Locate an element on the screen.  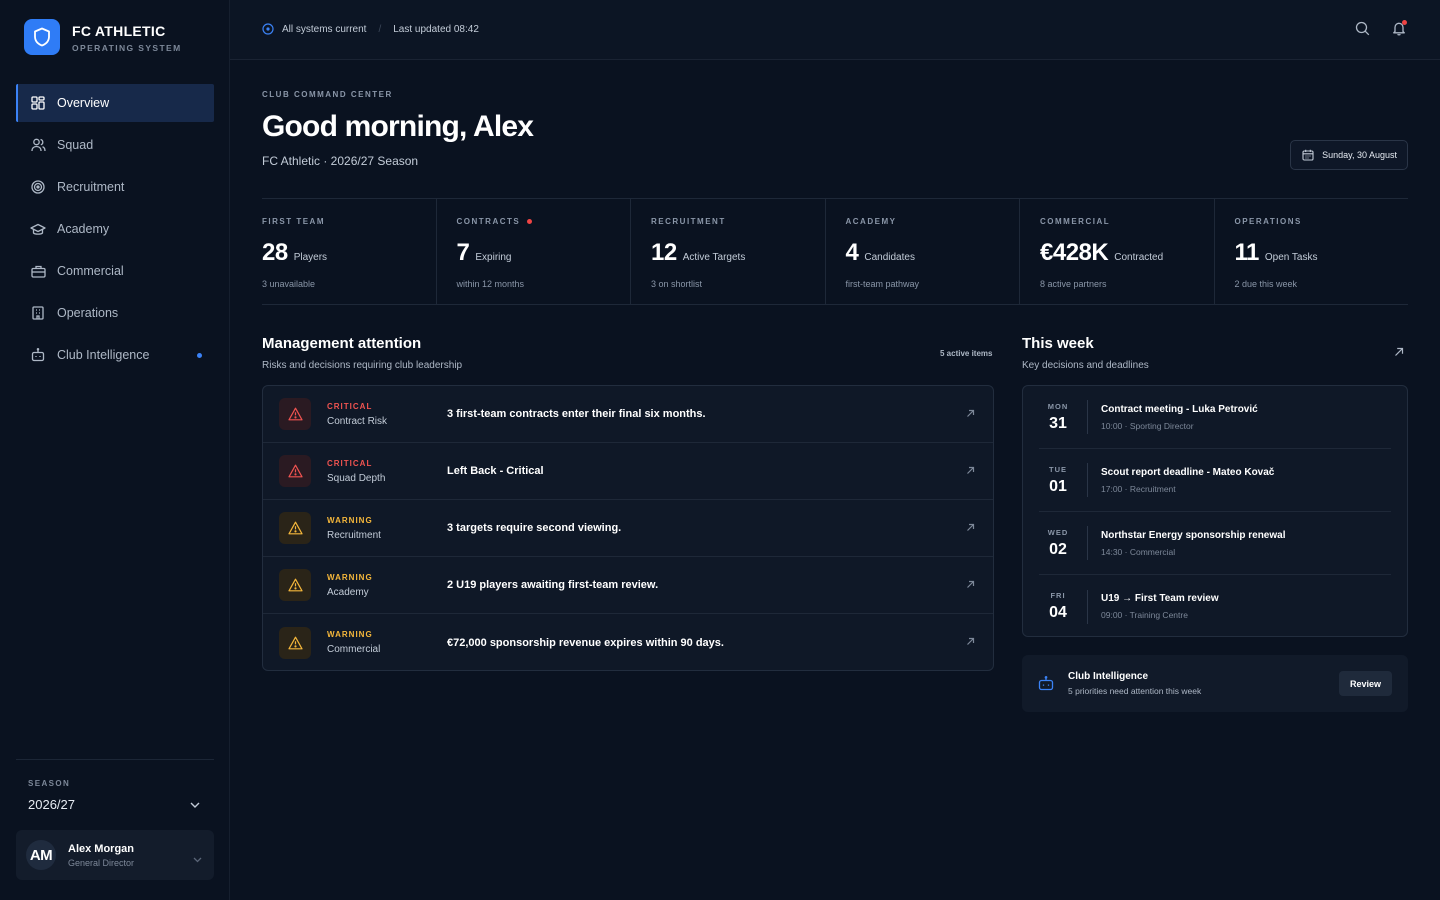
sidebar-item-club-intelligence: Club Intelligence is located at coordinates (115, 355).